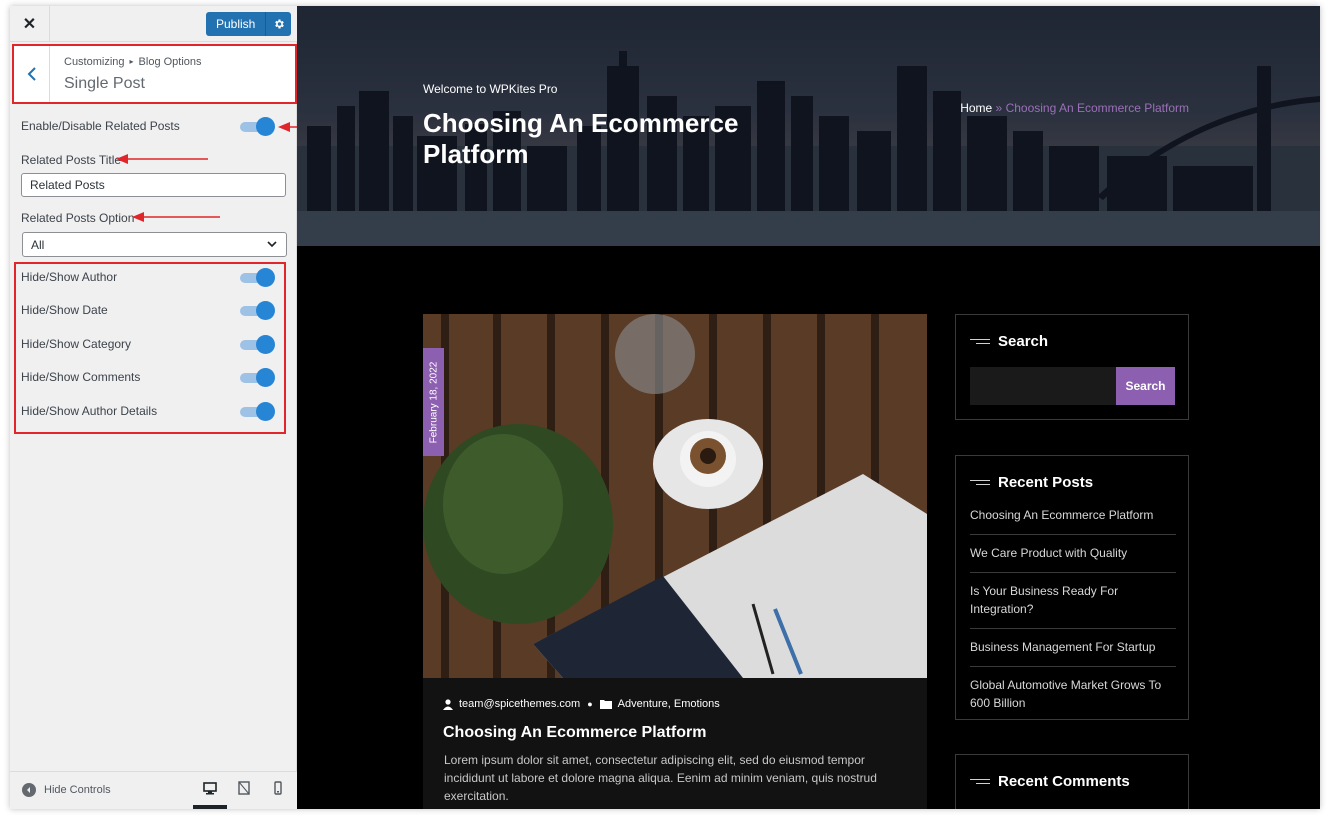 This screenshot has width=1330, height=815. What do you see at coordinates (669, 704) in the screenshot?
I see `post-categories: Adventure, Emotions` at bounding box center [669, 704].